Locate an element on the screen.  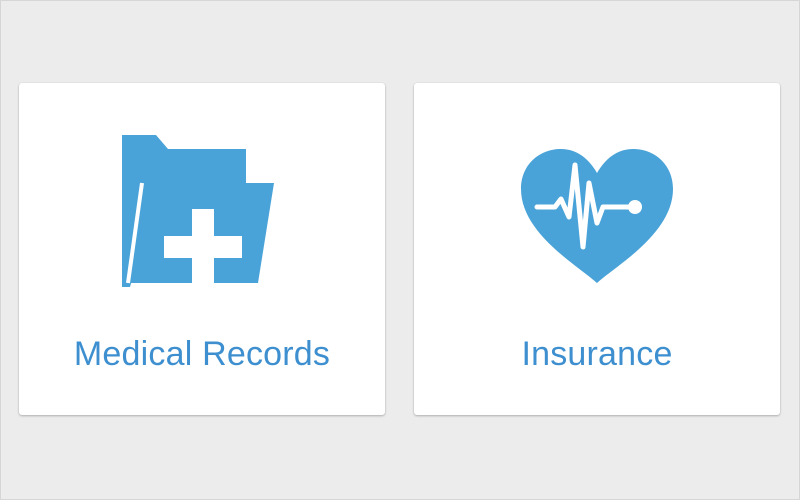
heartbeat-icon is located at coordinates (597, 216).